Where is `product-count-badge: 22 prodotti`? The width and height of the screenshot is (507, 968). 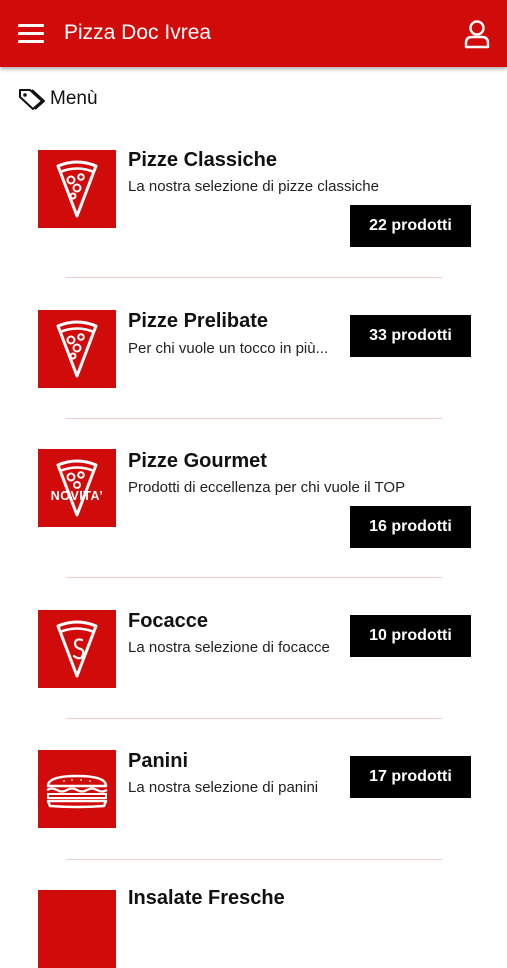
product-count-badge: 22 prodotti is located at coordinates (410, 226).